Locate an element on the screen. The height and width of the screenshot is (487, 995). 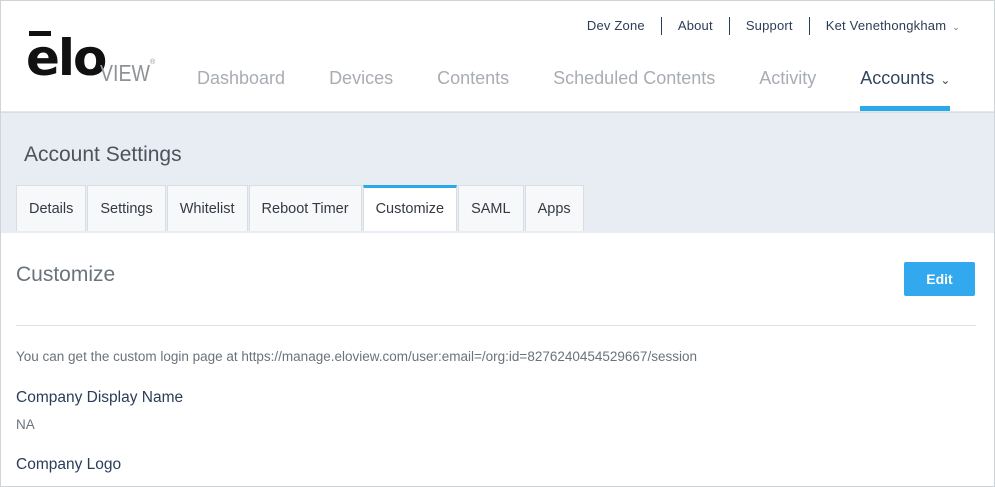
nav-activity: Activity is located at coordinates (787, 84).